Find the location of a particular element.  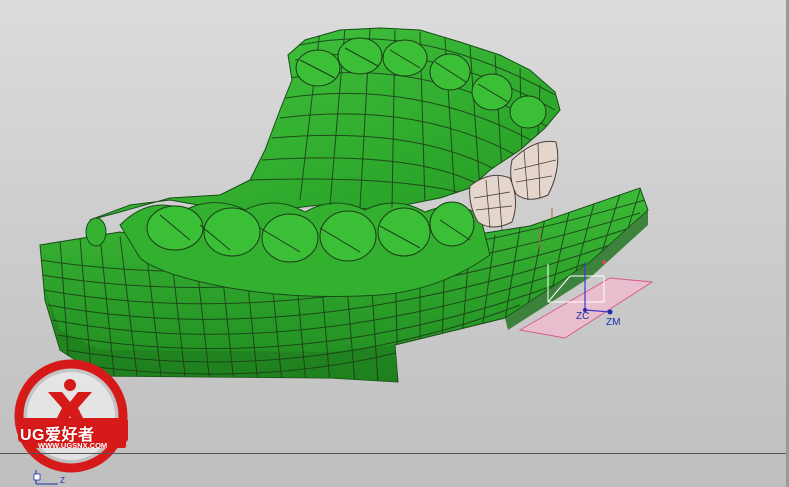

corner-axis-label: Z is located at coordinates (62, 480).